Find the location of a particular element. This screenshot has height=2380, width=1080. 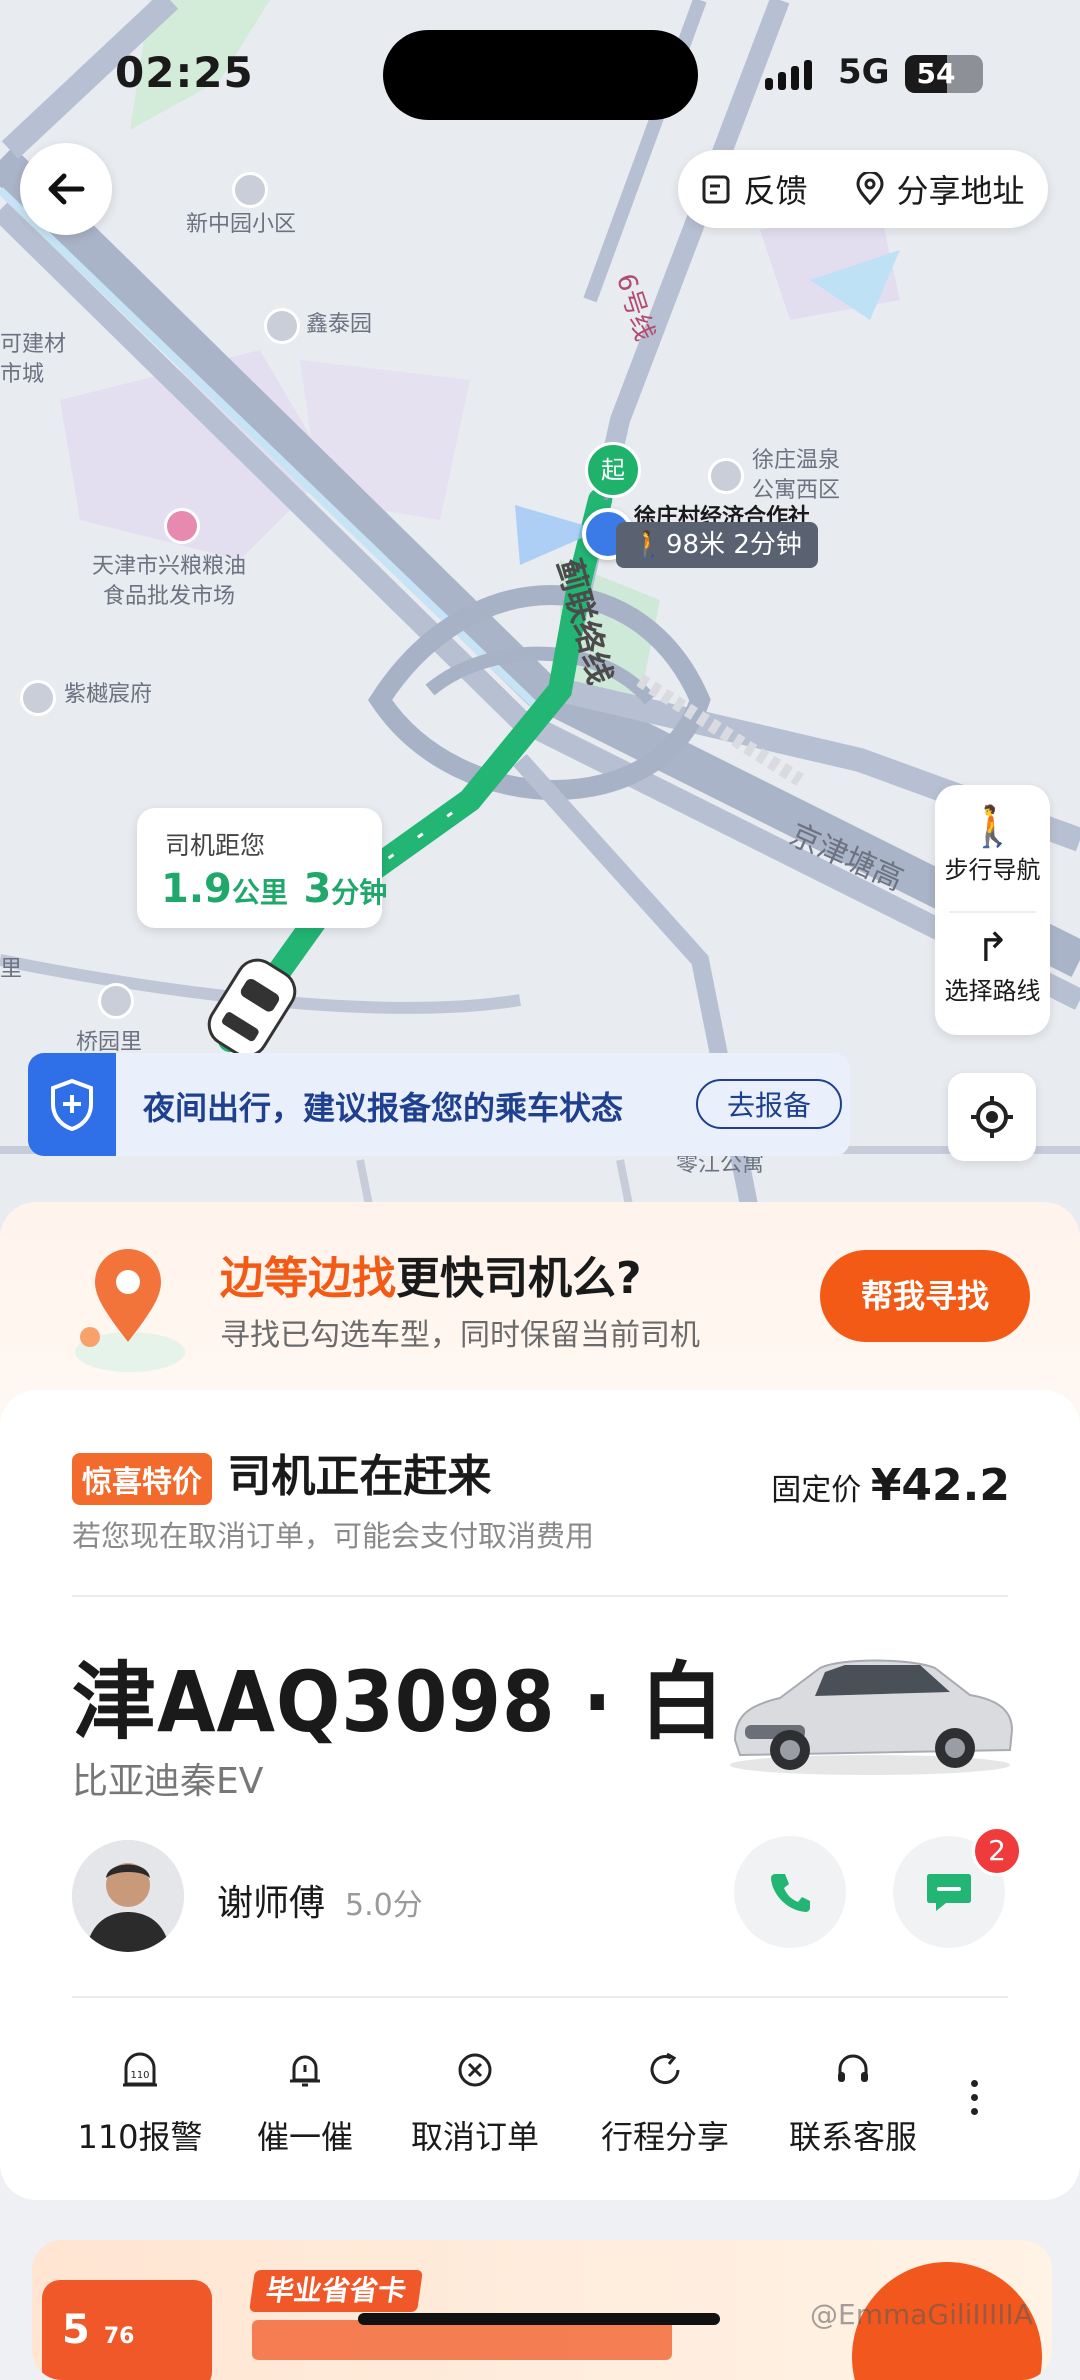

help-find-button: 帮我寻找 is located at coordinates (925, 1296).